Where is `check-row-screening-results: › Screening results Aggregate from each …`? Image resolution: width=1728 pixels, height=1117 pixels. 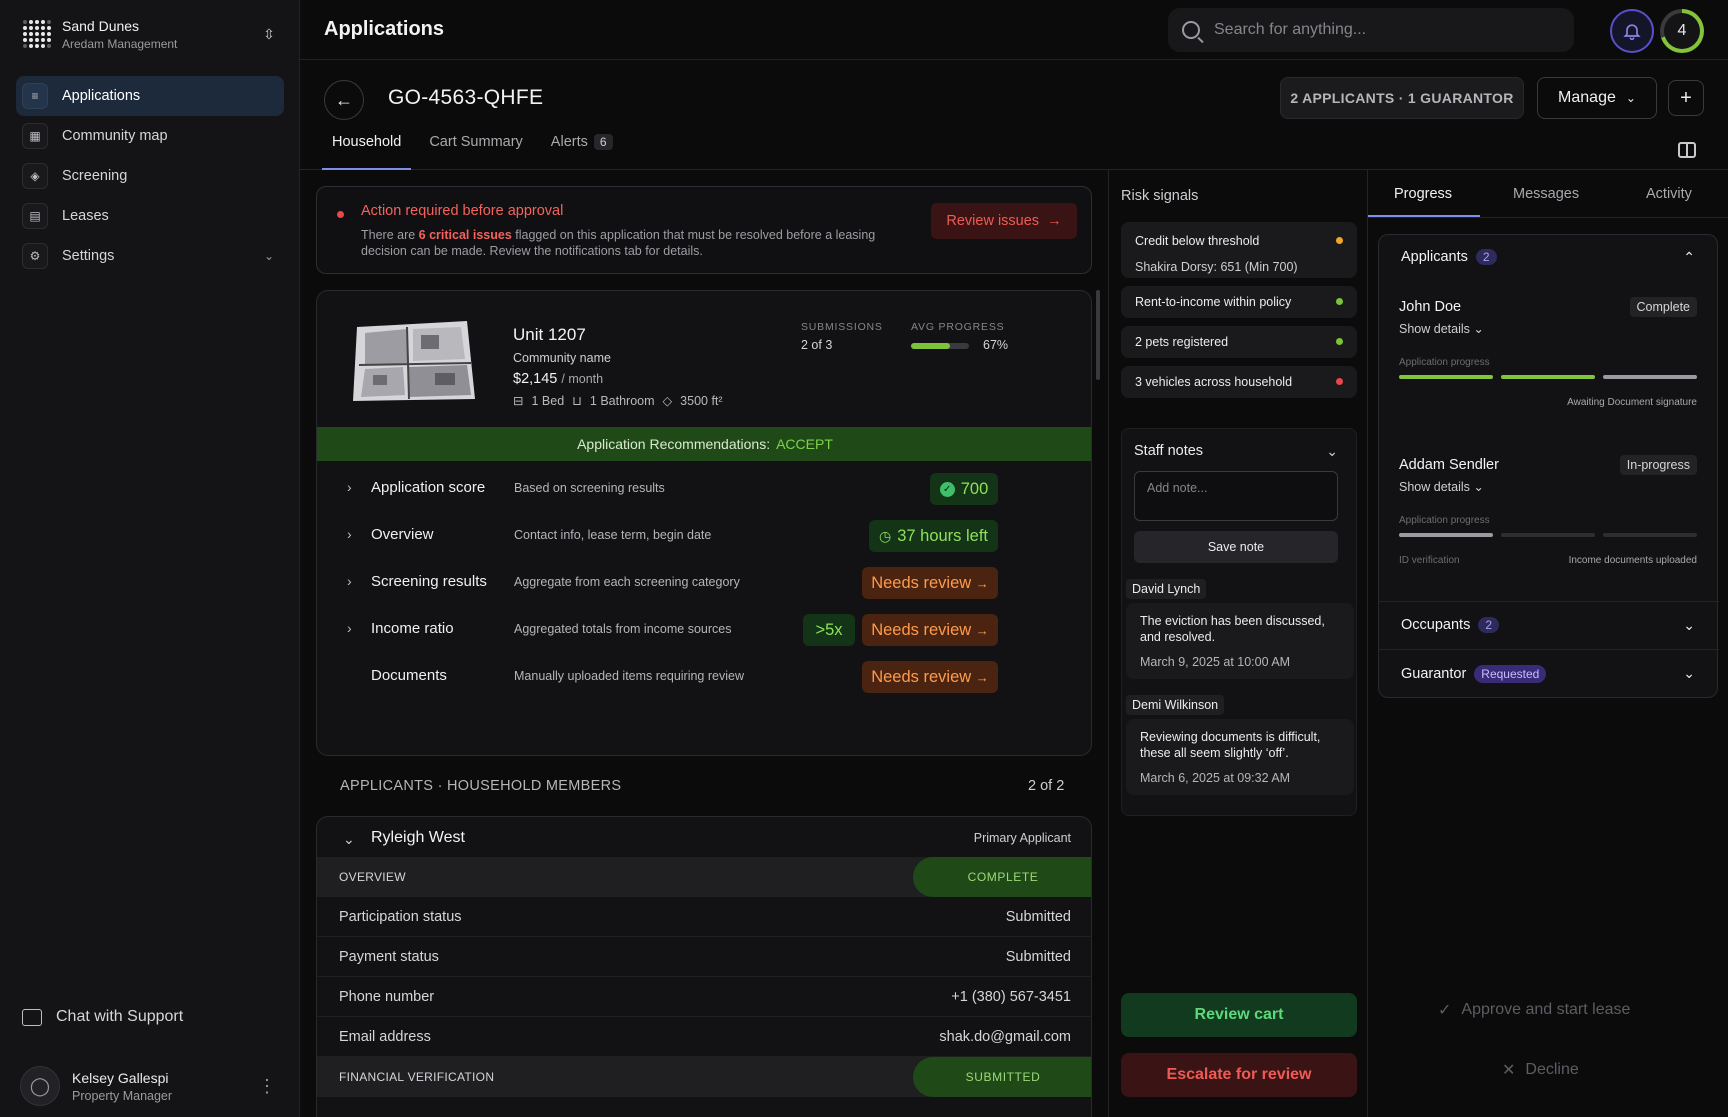 check-row-screening-results: › Screening results Aggregate from each … is located at coordinates (704, 583).